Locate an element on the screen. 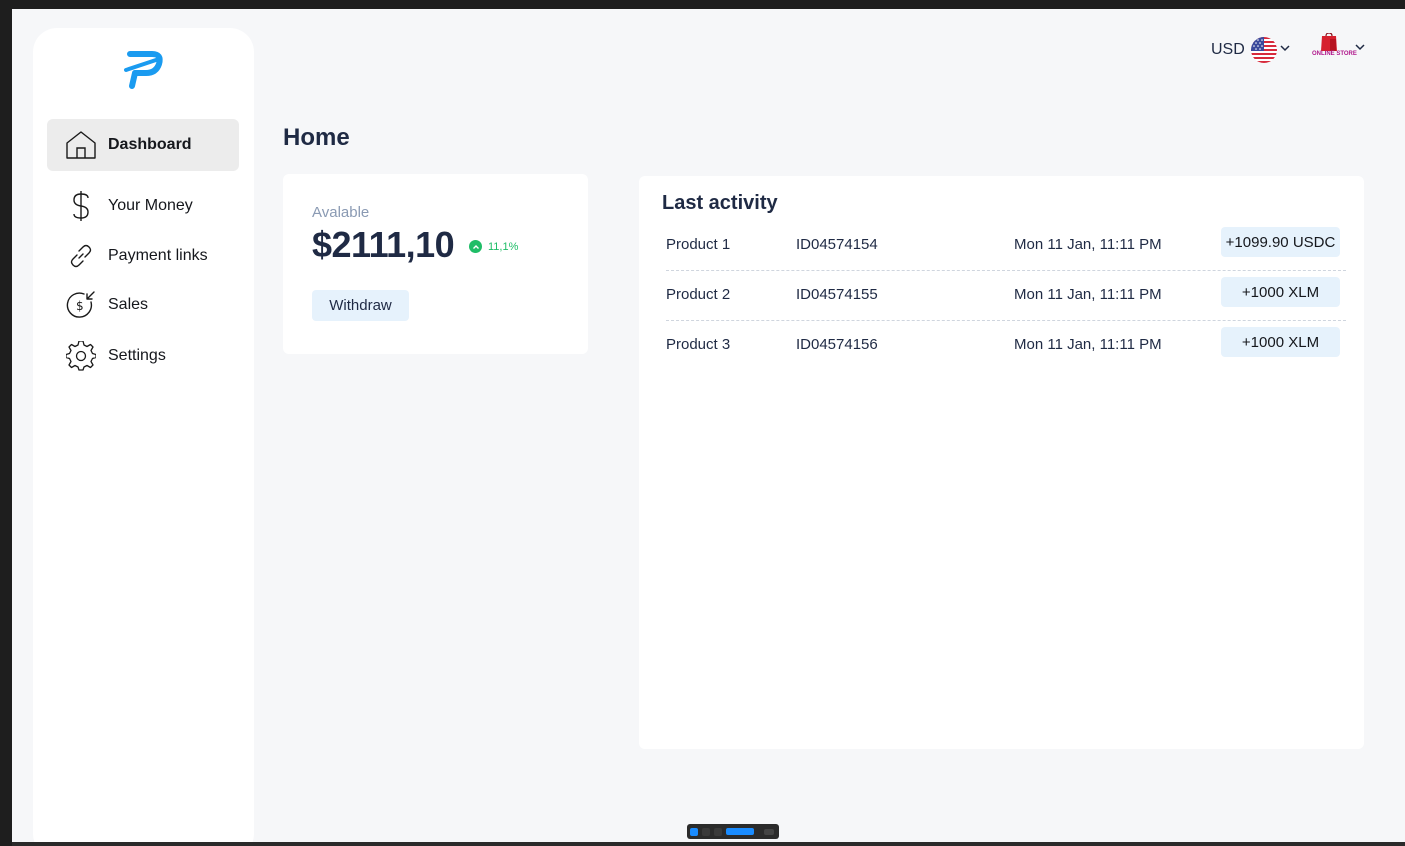 The height and width of the screenshot is (846, 1405). hand-tool-icon is located at coordinates (706, 831).